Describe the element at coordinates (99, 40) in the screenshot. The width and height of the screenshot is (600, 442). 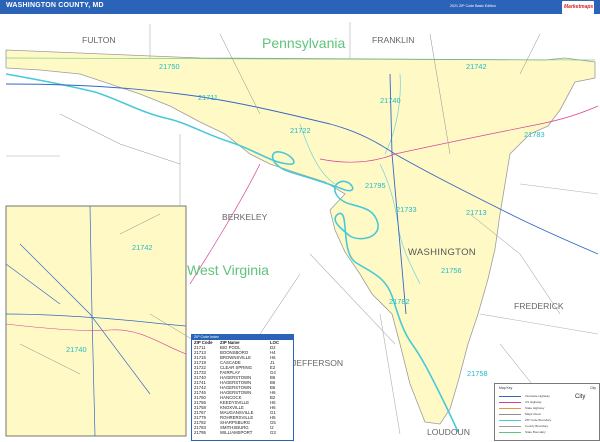
I see `region-label-fulton: FULTON` at that location.